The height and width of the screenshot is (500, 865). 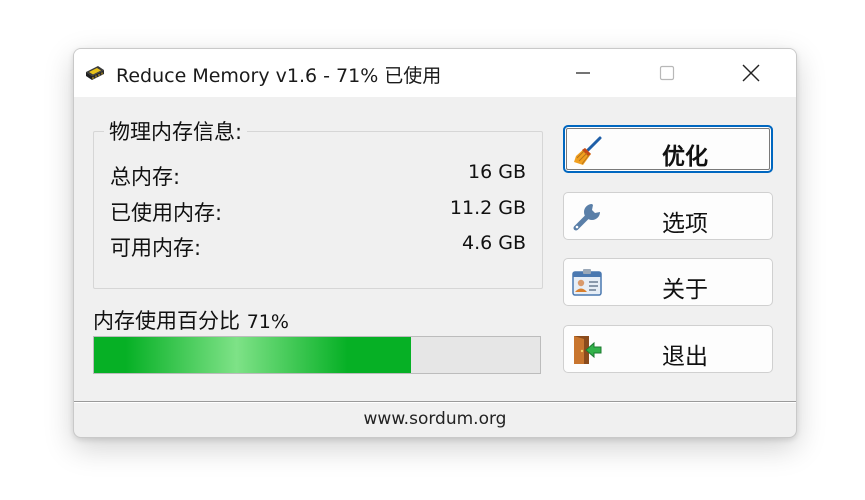 I want to click on options-button: 选项, so click(x=668, y=216).